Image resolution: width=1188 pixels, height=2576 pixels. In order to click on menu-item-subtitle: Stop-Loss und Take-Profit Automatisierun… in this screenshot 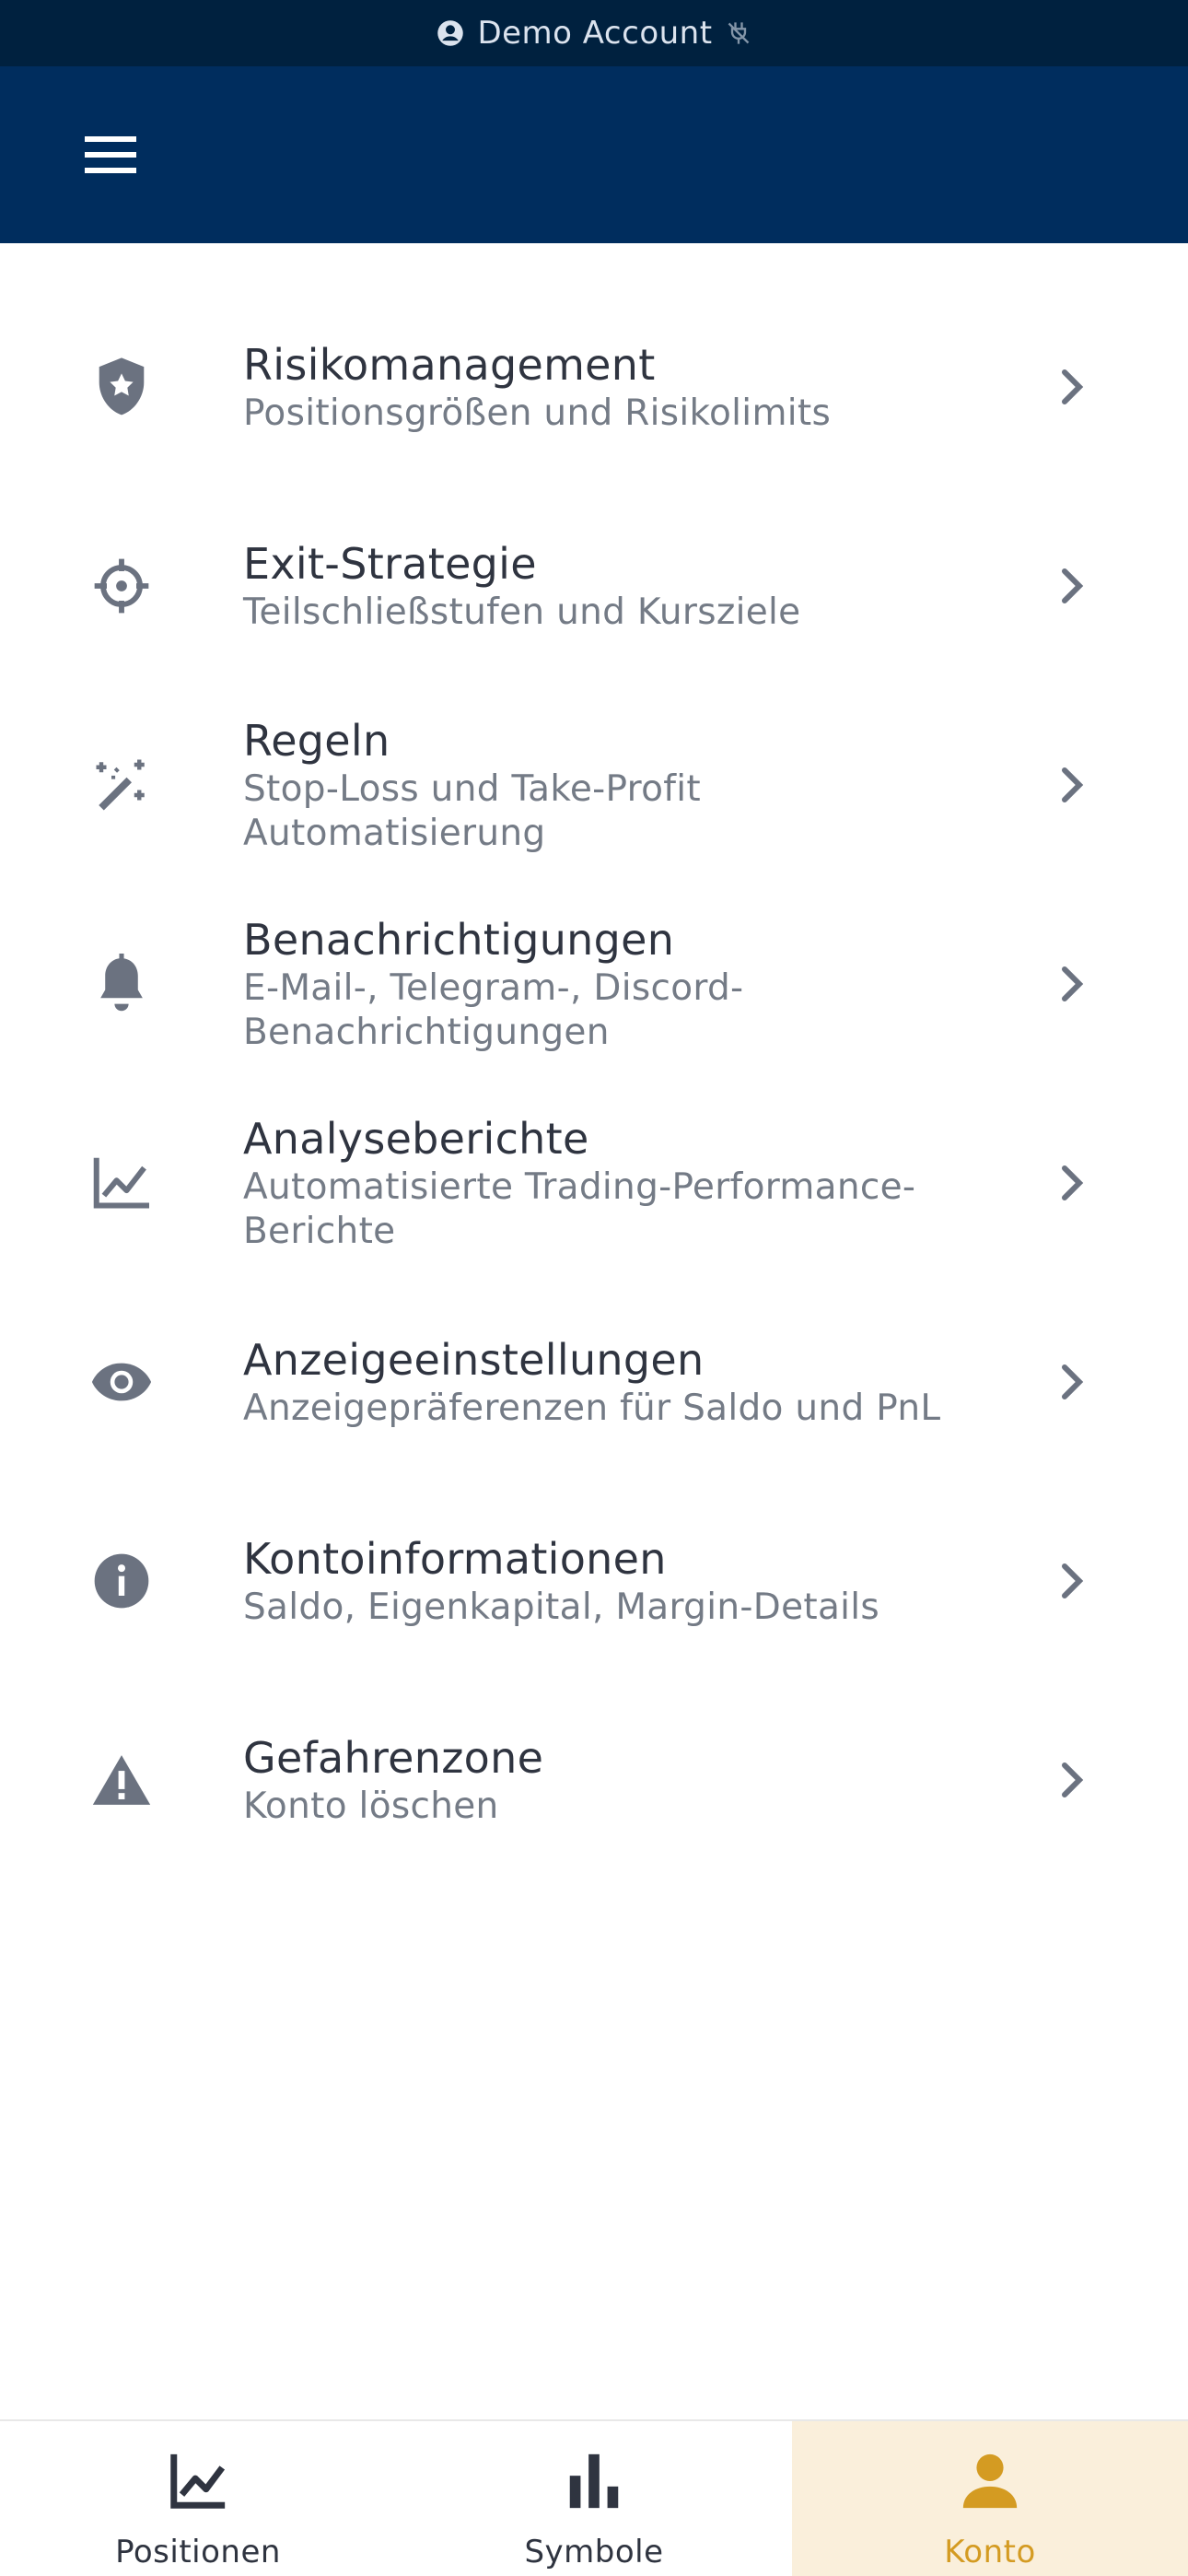, I will do `click(473, 811)`.